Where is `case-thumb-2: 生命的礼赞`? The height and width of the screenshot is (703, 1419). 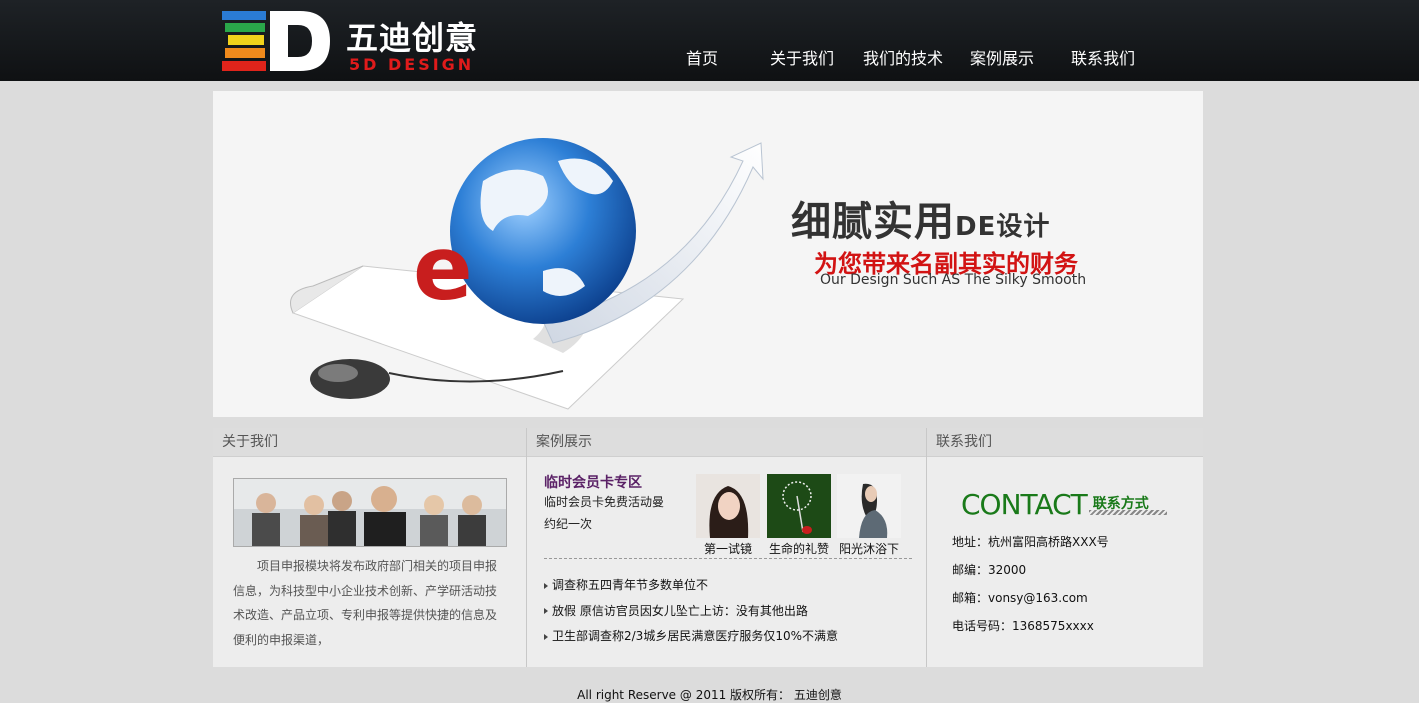 case-thumb-2: 生命的礼赞 is located at coordinates (799, 515).